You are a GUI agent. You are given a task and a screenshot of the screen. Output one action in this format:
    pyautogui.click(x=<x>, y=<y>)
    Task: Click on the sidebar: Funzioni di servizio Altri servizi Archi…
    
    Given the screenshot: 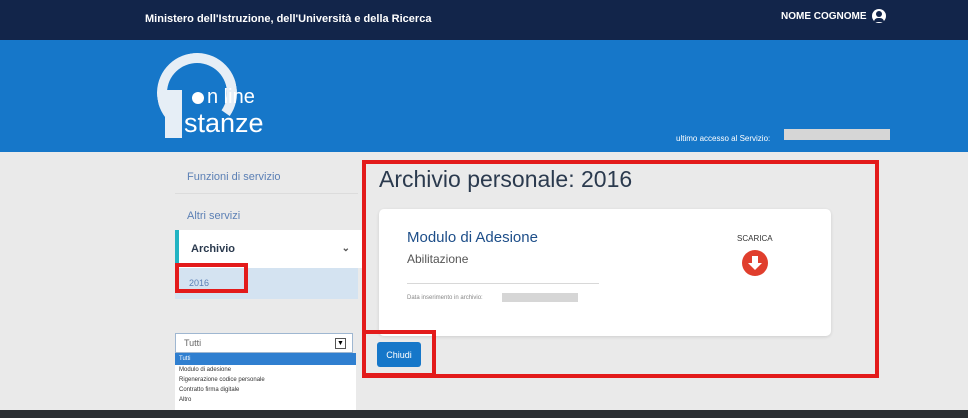 What is the action you would take?
    pyautogui.click(x=268, y=227)
    